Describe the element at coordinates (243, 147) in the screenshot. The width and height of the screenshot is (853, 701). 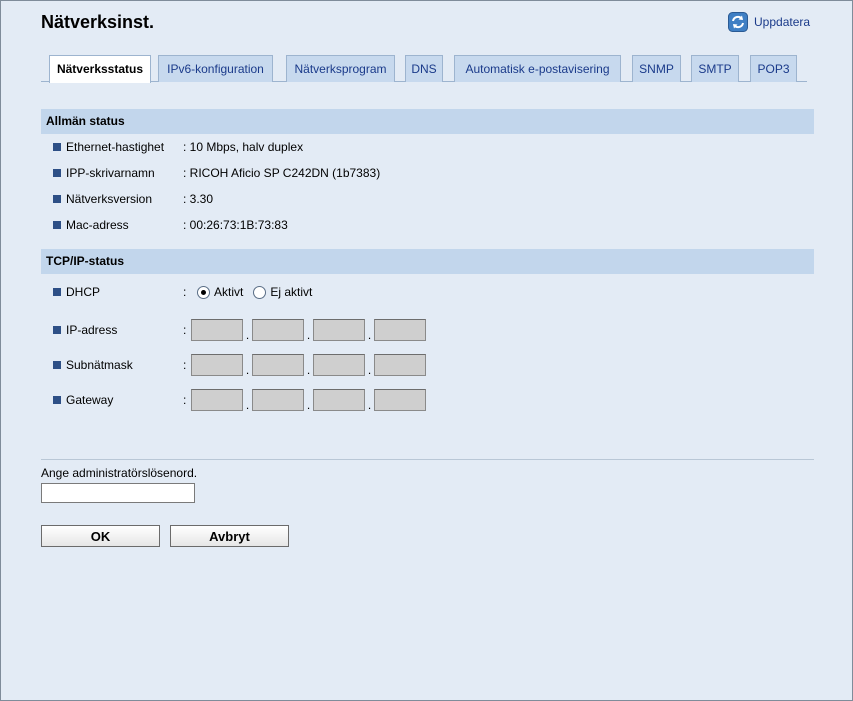
I see `status-value: : 10 Mbps, halv duplex` at that location.